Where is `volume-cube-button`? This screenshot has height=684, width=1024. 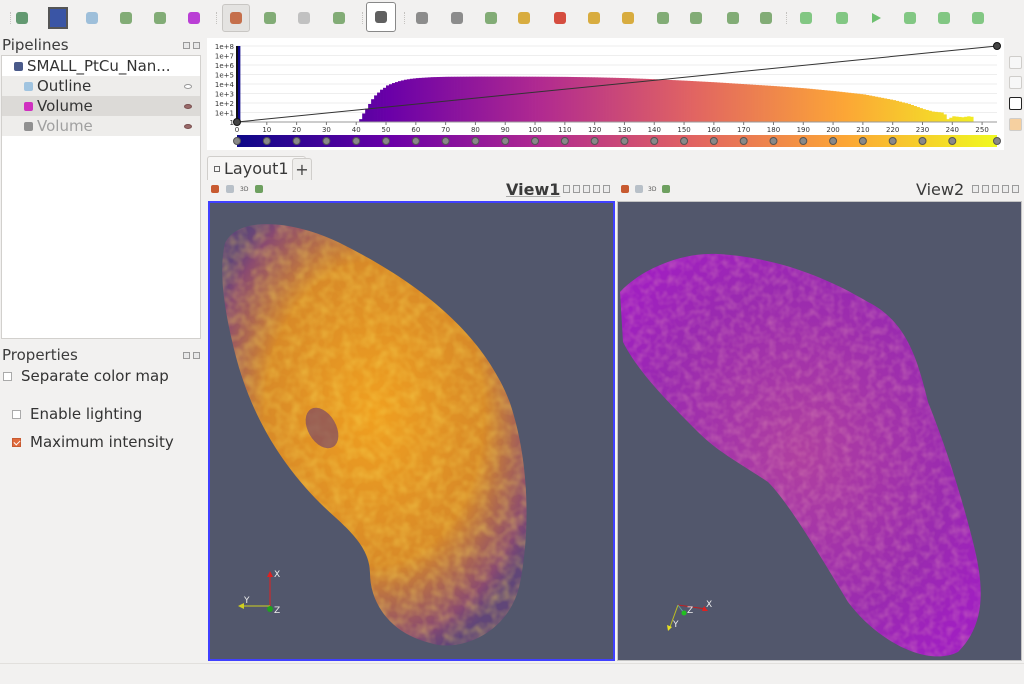 volume-cube-button is located at coordinates (194, 18).